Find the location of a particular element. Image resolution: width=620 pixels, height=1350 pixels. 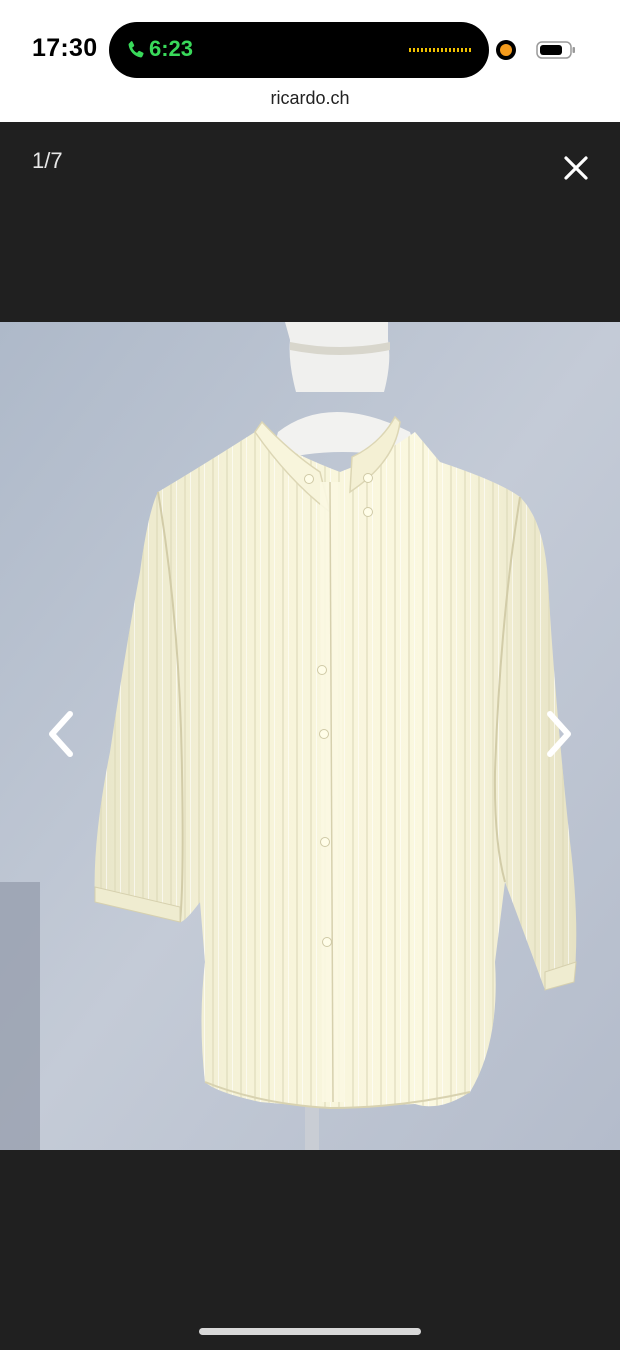

url-label: ricardo.ch is located at coordinates (310, 98).